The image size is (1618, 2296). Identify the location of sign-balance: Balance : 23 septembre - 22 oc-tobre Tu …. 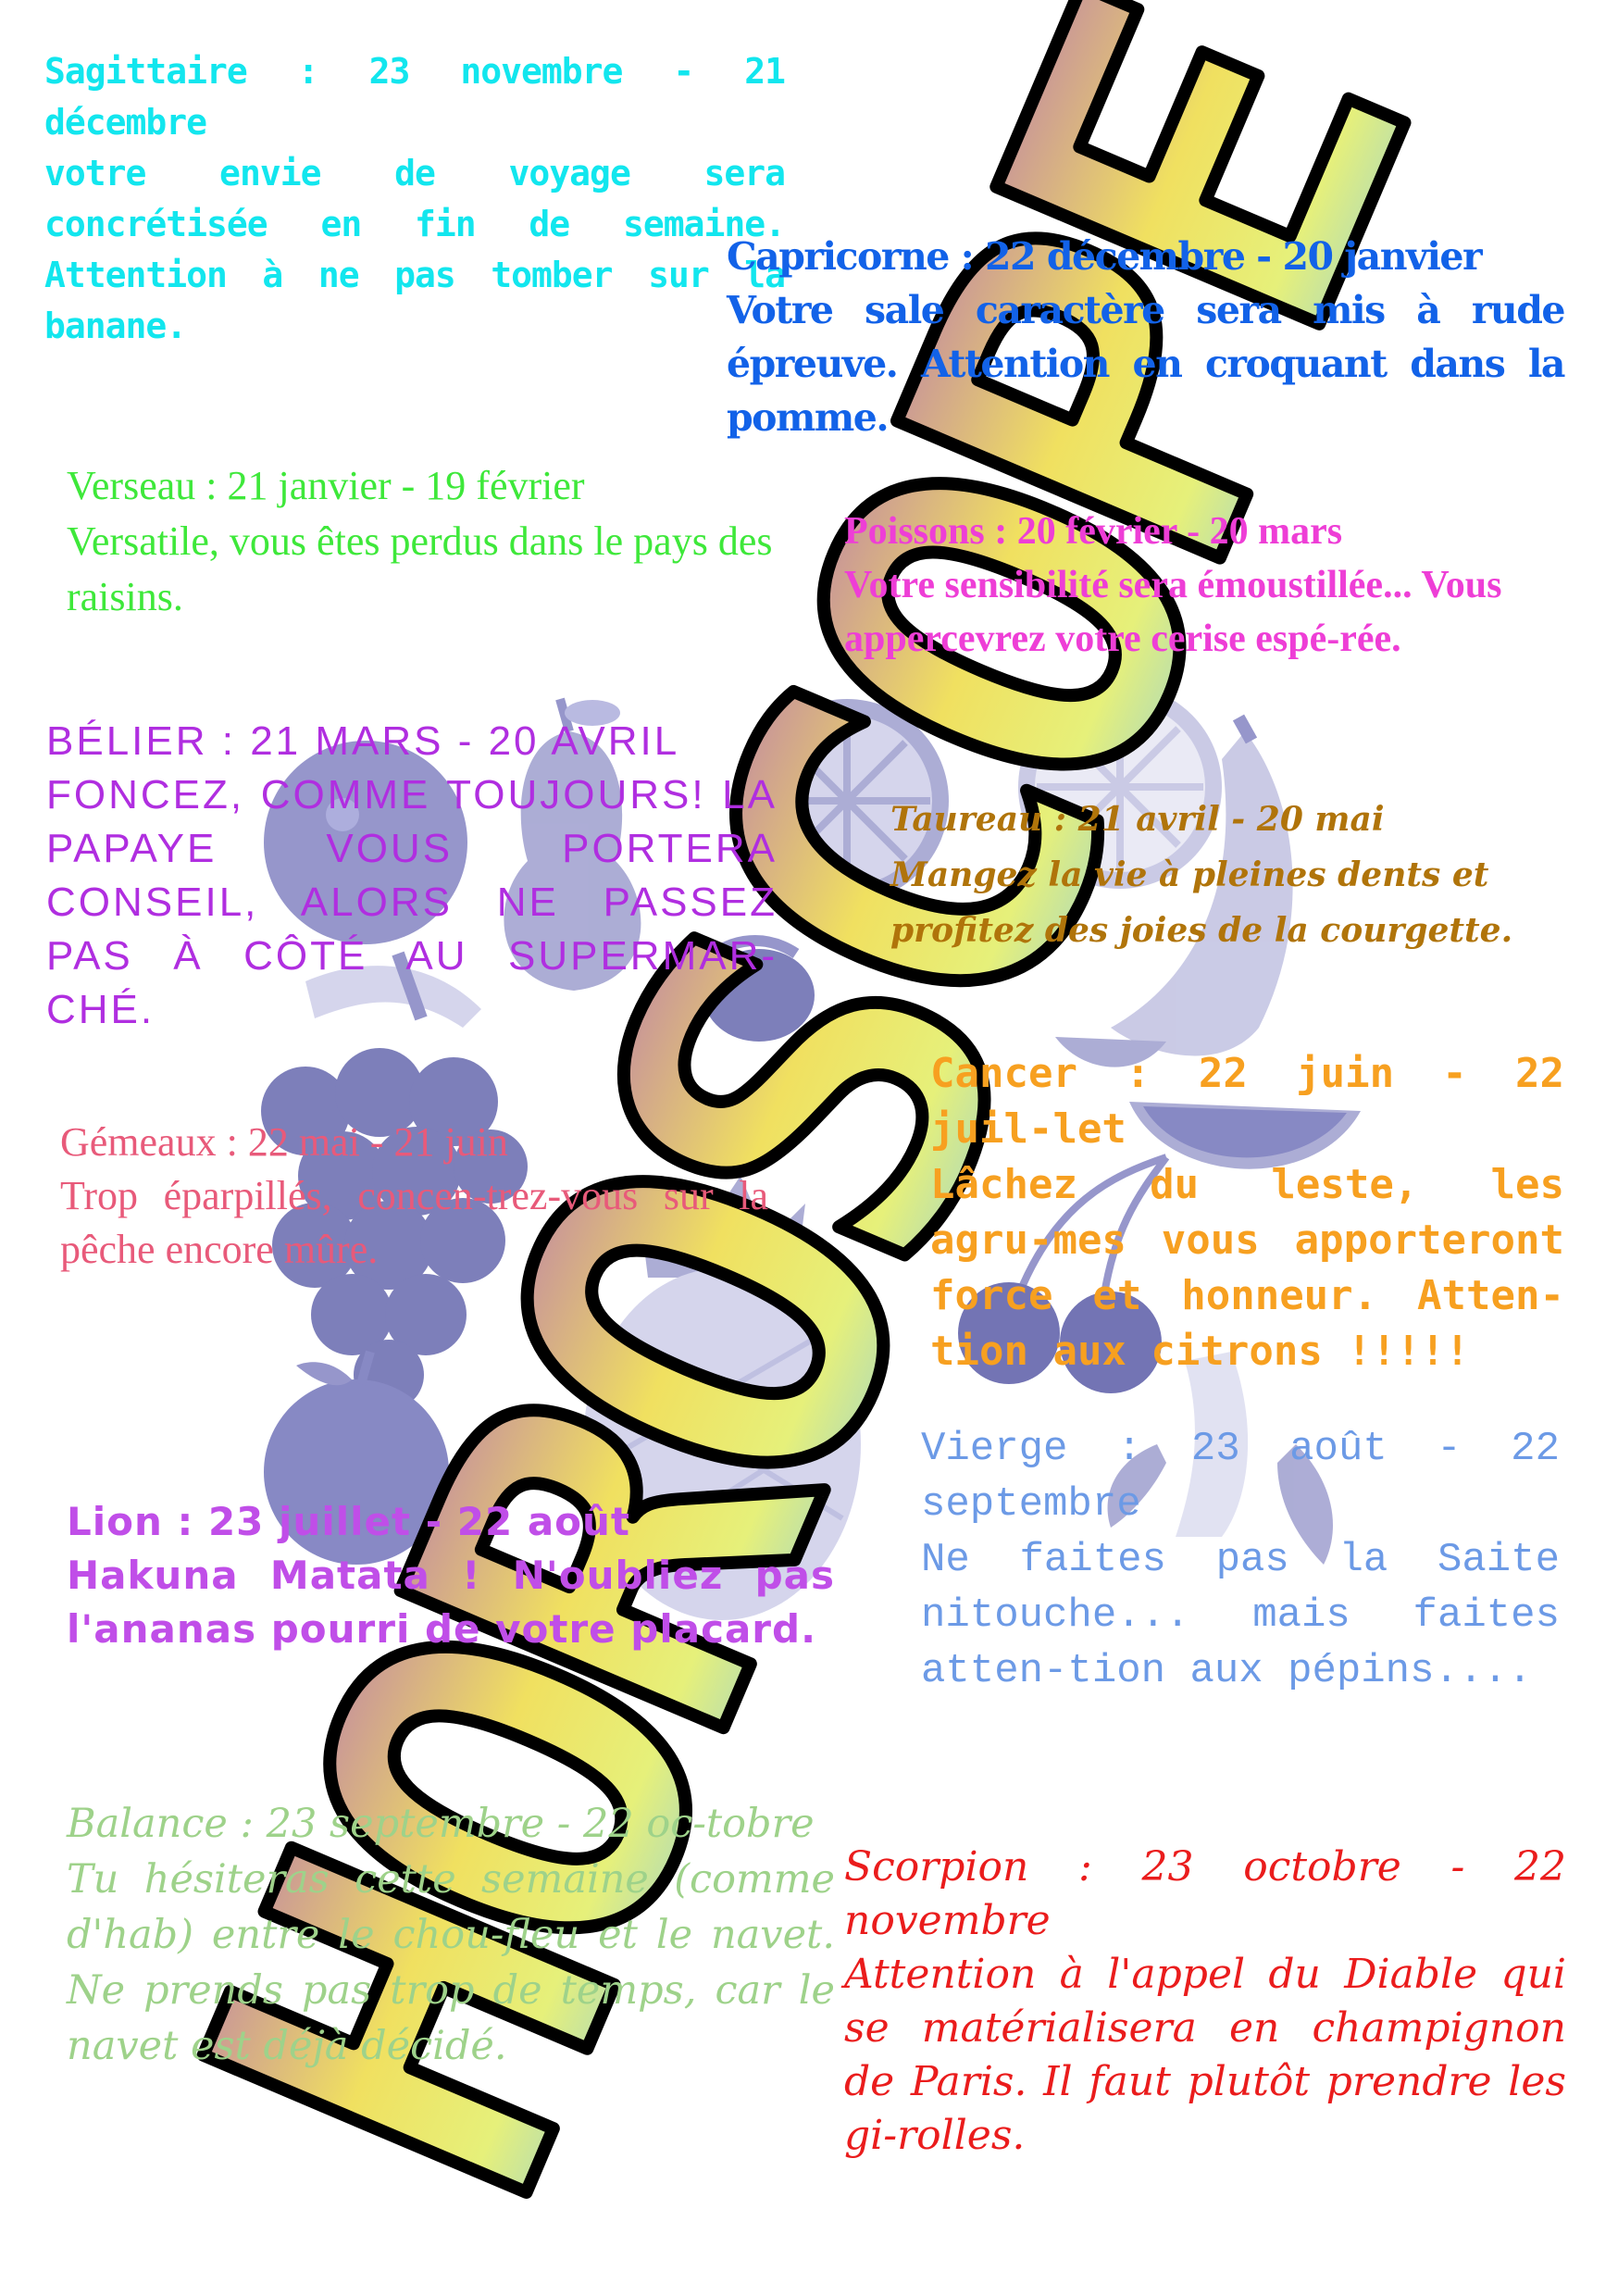
(451, 1935).